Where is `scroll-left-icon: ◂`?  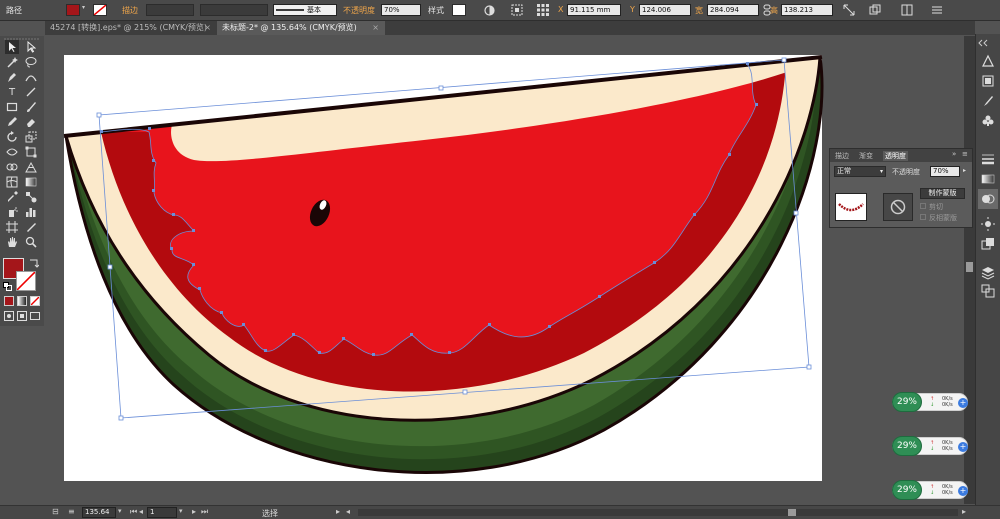 scroll-left-icon: ◂ is located at coordinates (348, 511).